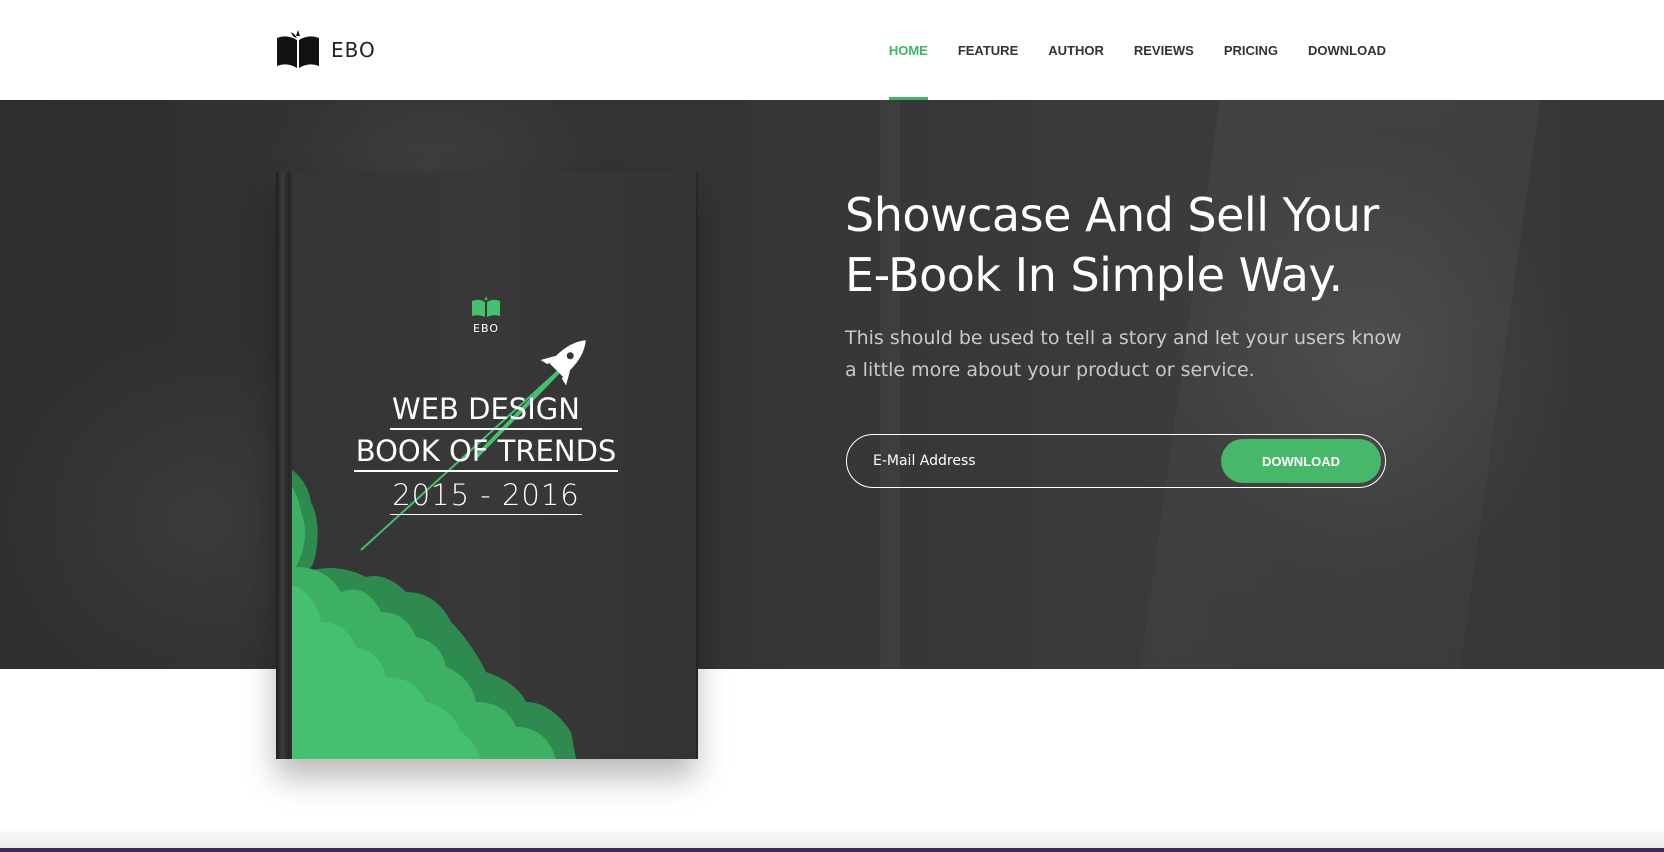 Image resolution: width=1664 pixels, height=852 pixels. What do you see at coordinates (1023, 461) in the screenshot?
I see `email-input` at bounding box center [1023, 461].